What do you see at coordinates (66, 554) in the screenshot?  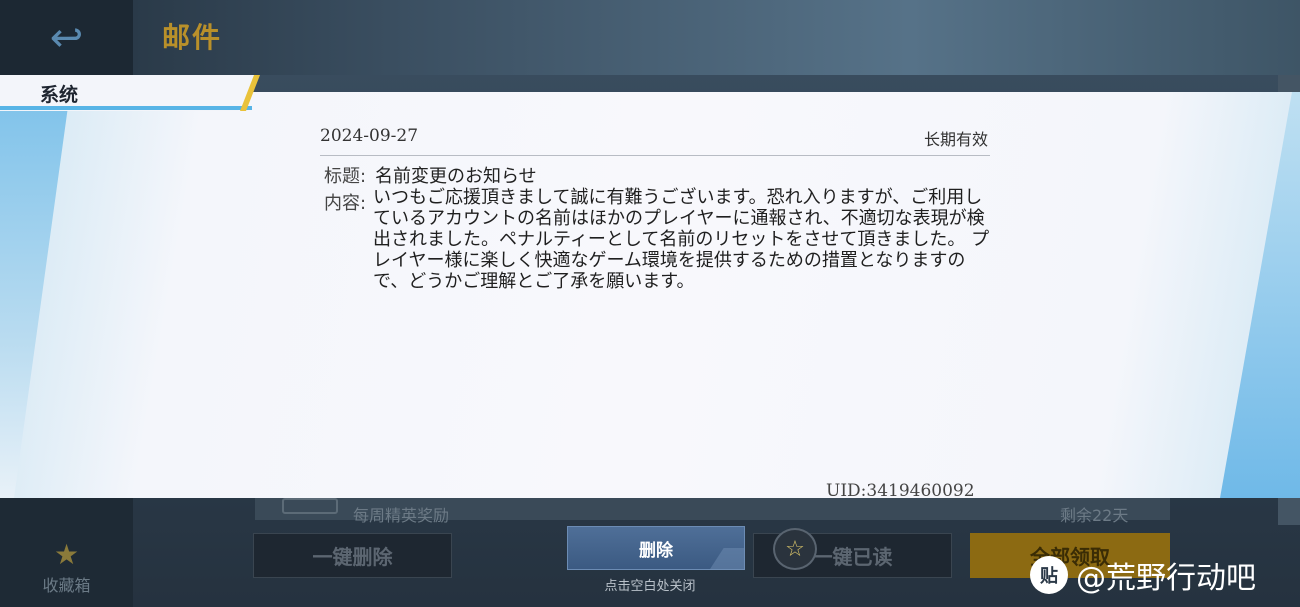 I see `star-icon: ★` at bounding box center [66, 554].